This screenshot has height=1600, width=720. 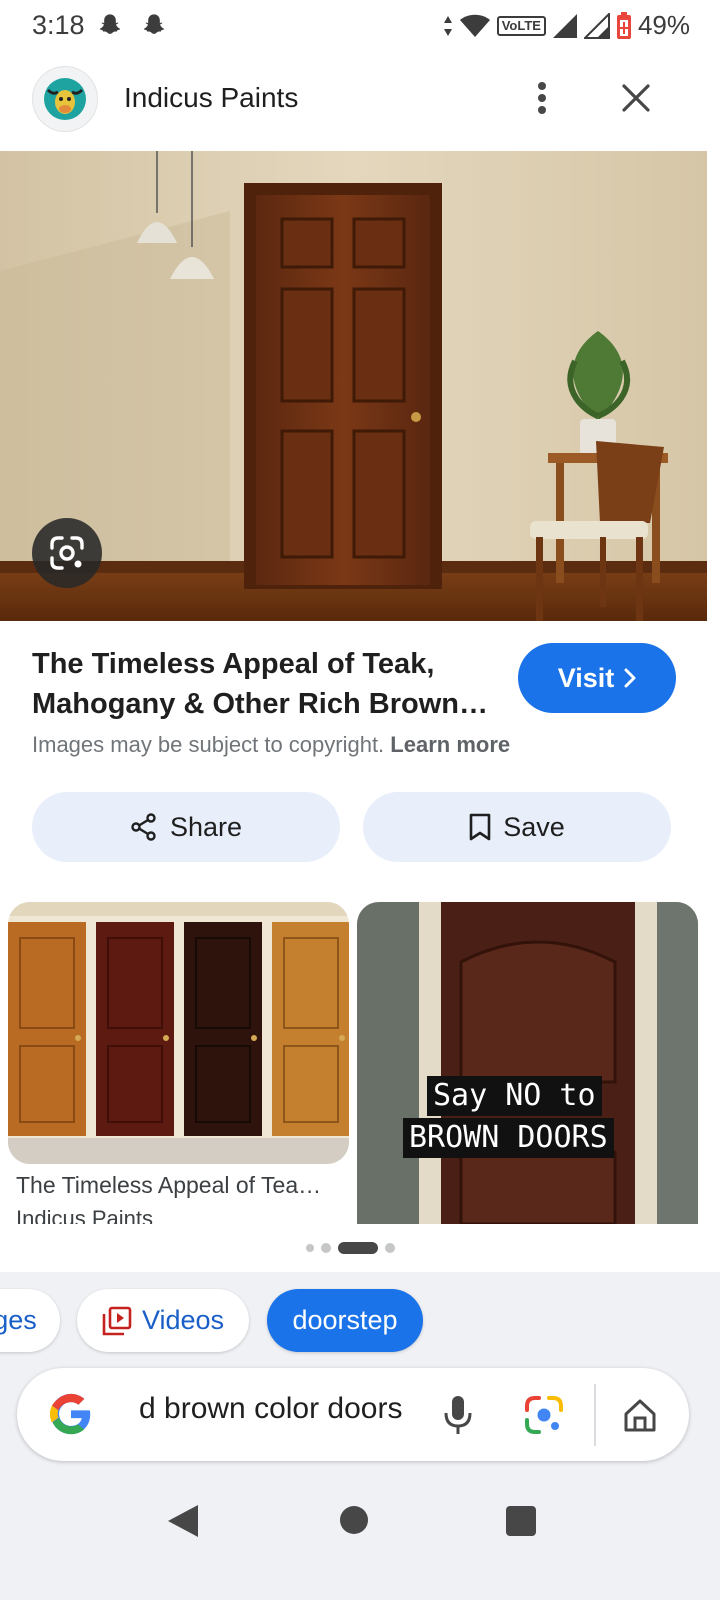 I want to click on battery-percent: 49%, so click(x=663, y=25).